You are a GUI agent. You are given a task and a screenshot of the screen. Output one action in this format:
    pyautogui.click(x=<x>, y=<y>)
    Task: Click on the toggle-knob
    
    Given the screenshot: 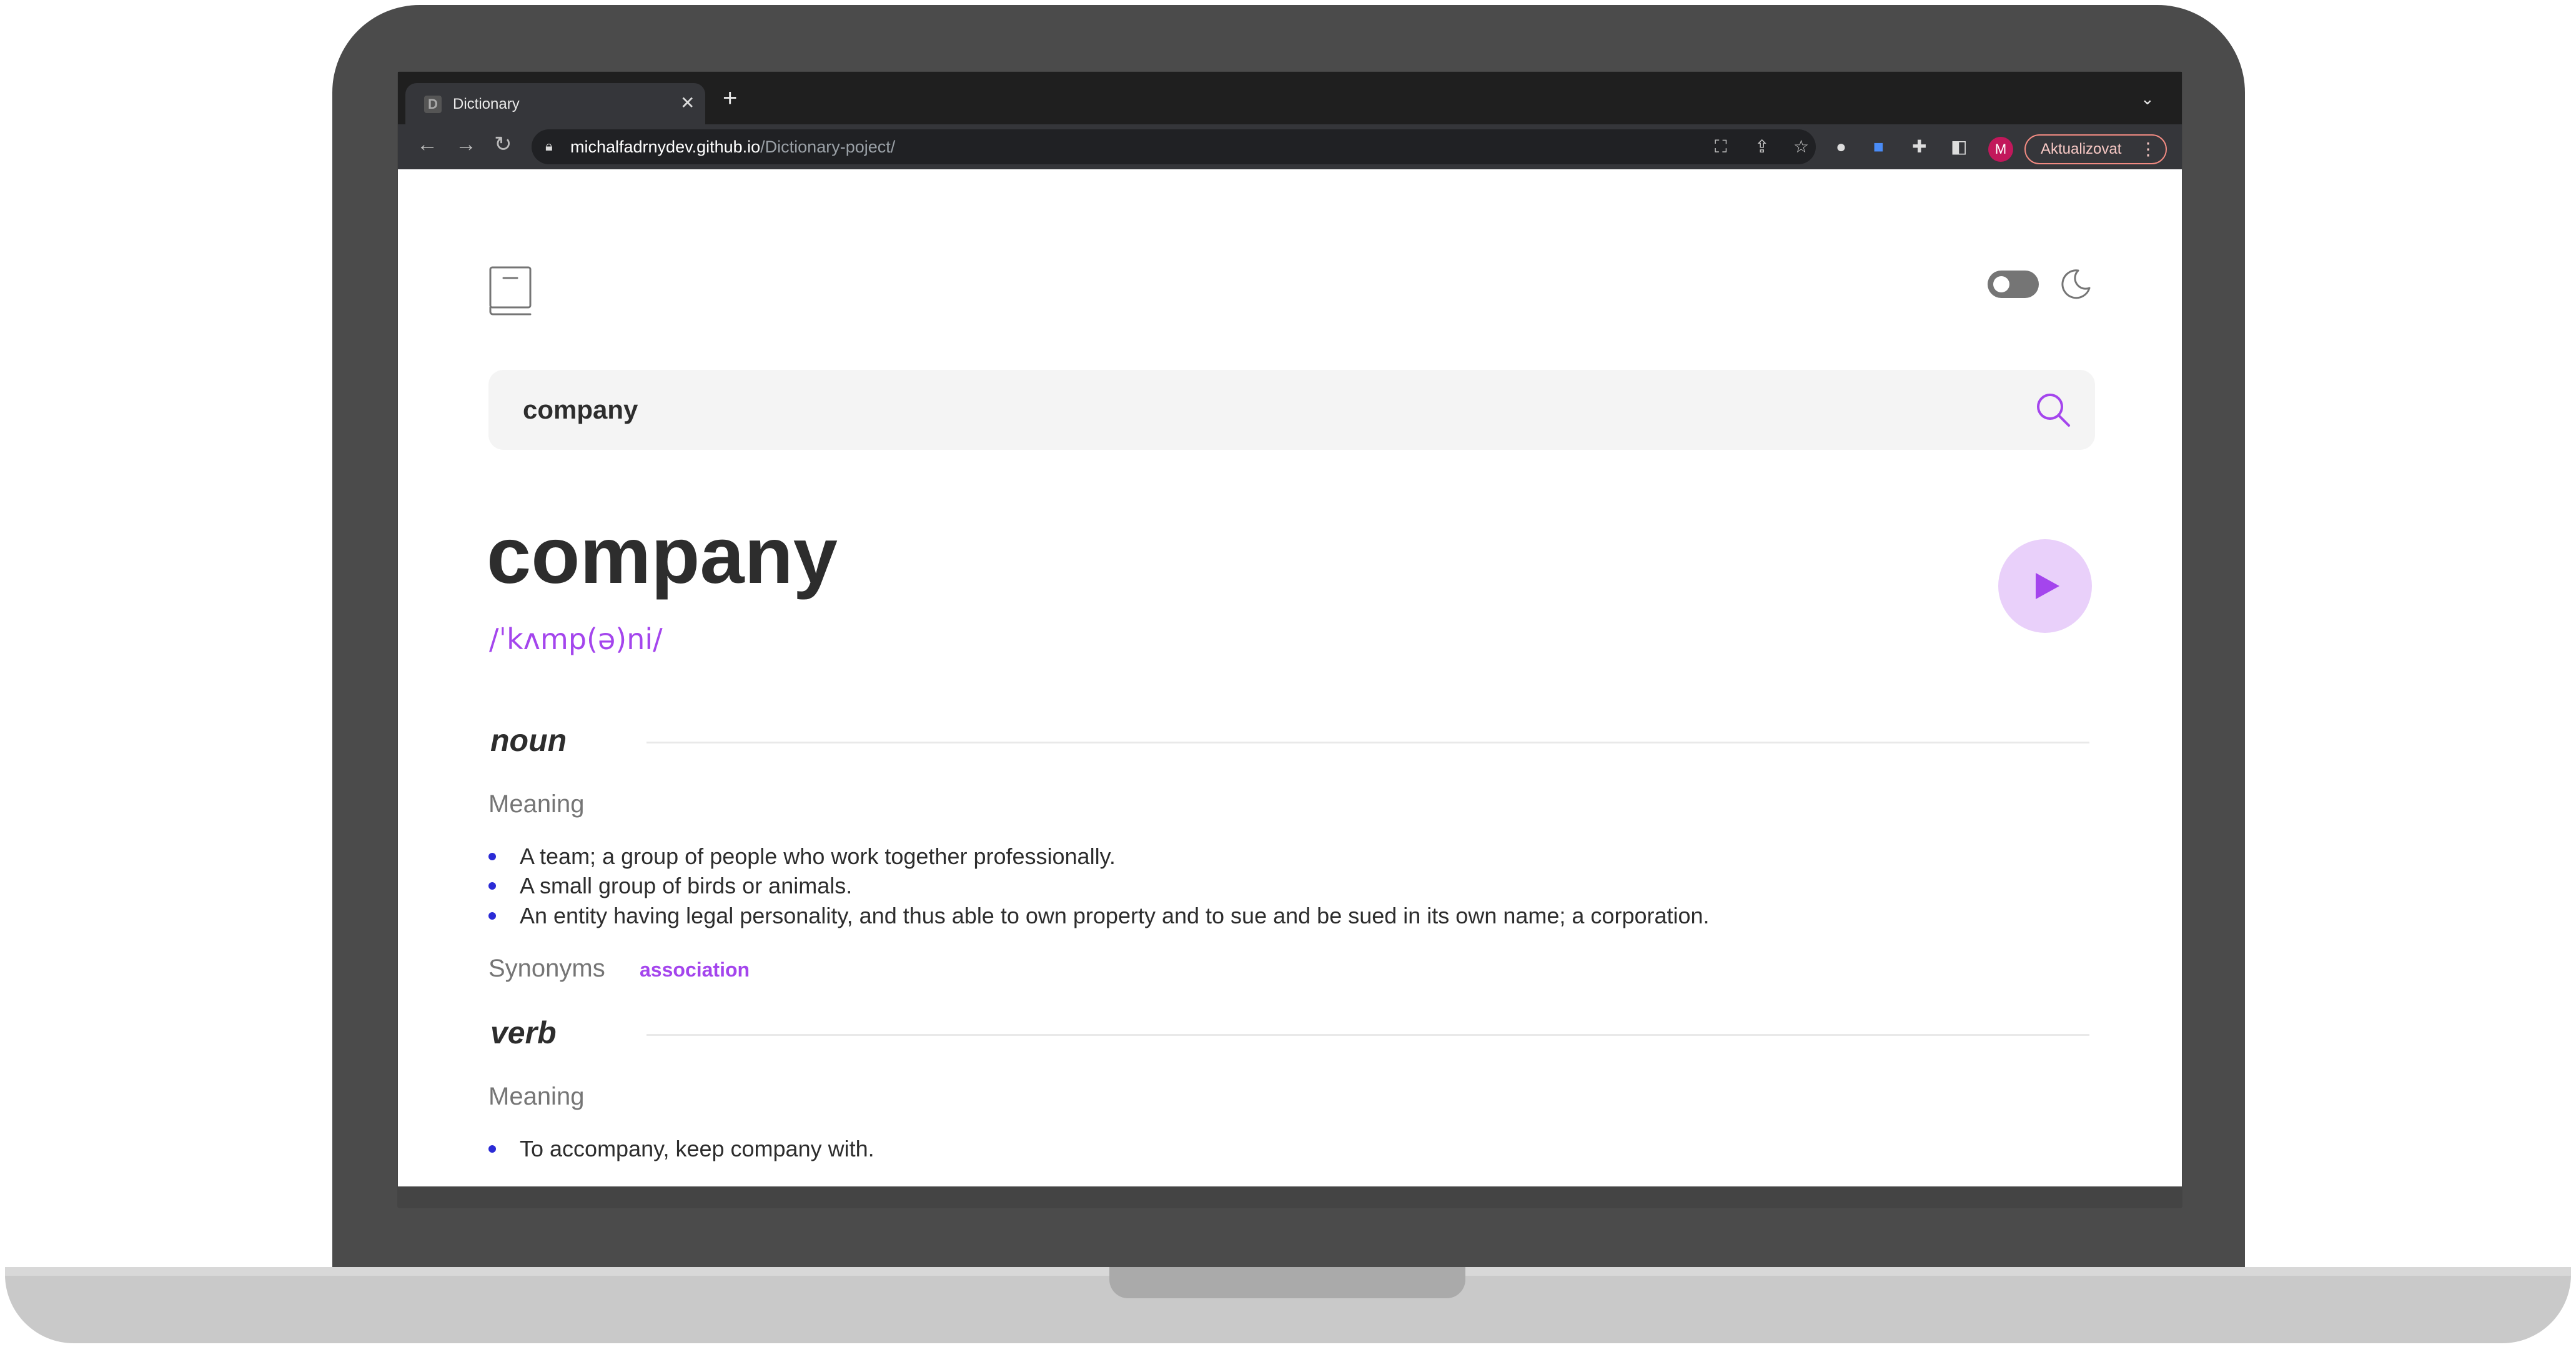 What is the action you would take?
    pyautogui.click(x=2001, y=284)
    